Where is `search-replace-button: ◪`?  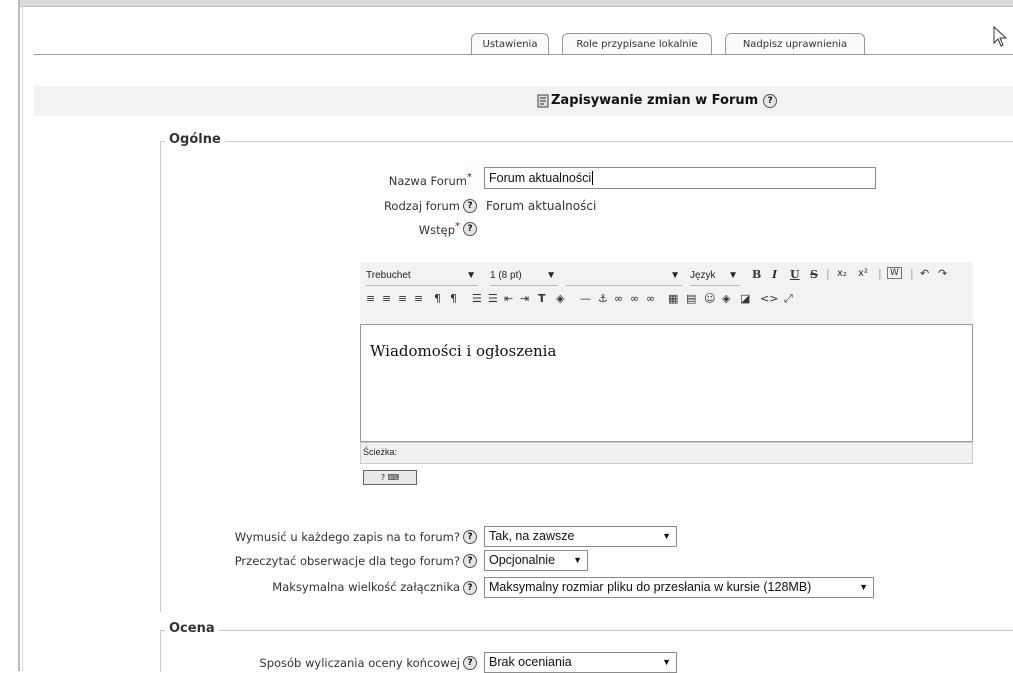 search-replace-button: ◪ is located at coordinates (745, 298).